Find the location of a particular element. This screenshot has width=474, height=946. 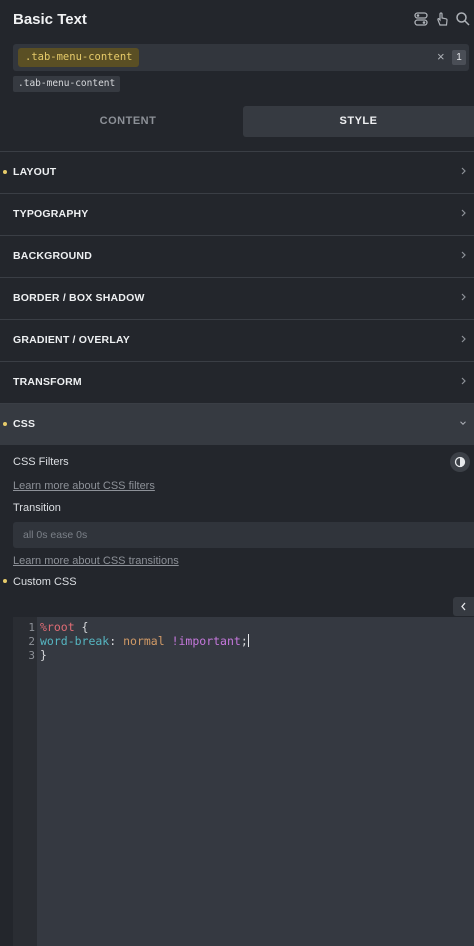

code-property: word-break is located at coordinates (75, 641).